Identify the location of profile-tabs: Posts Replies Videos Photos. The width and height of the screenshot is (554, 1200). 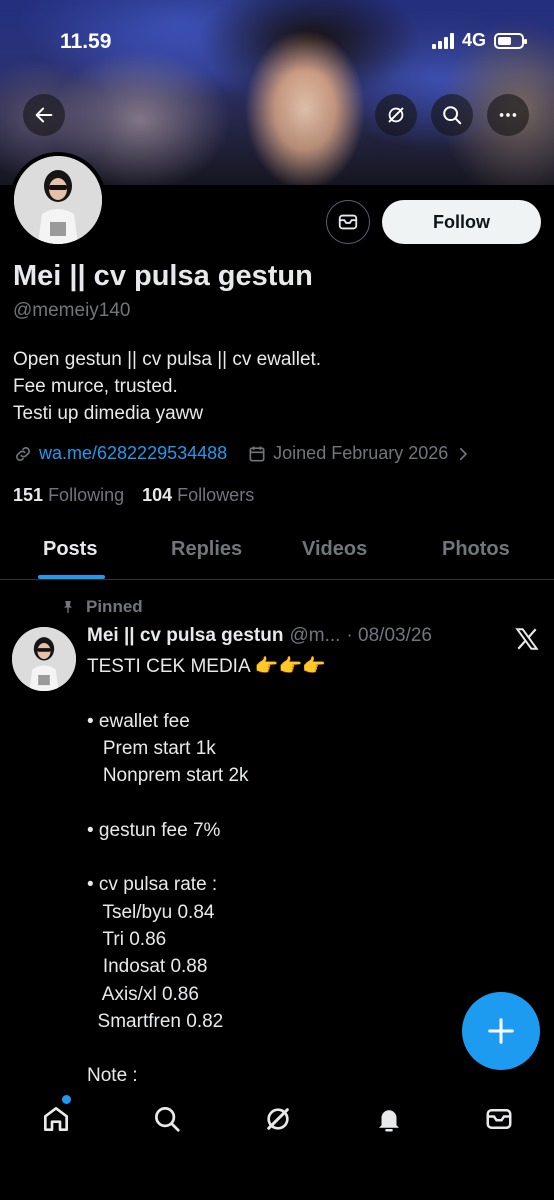
(277, 554).